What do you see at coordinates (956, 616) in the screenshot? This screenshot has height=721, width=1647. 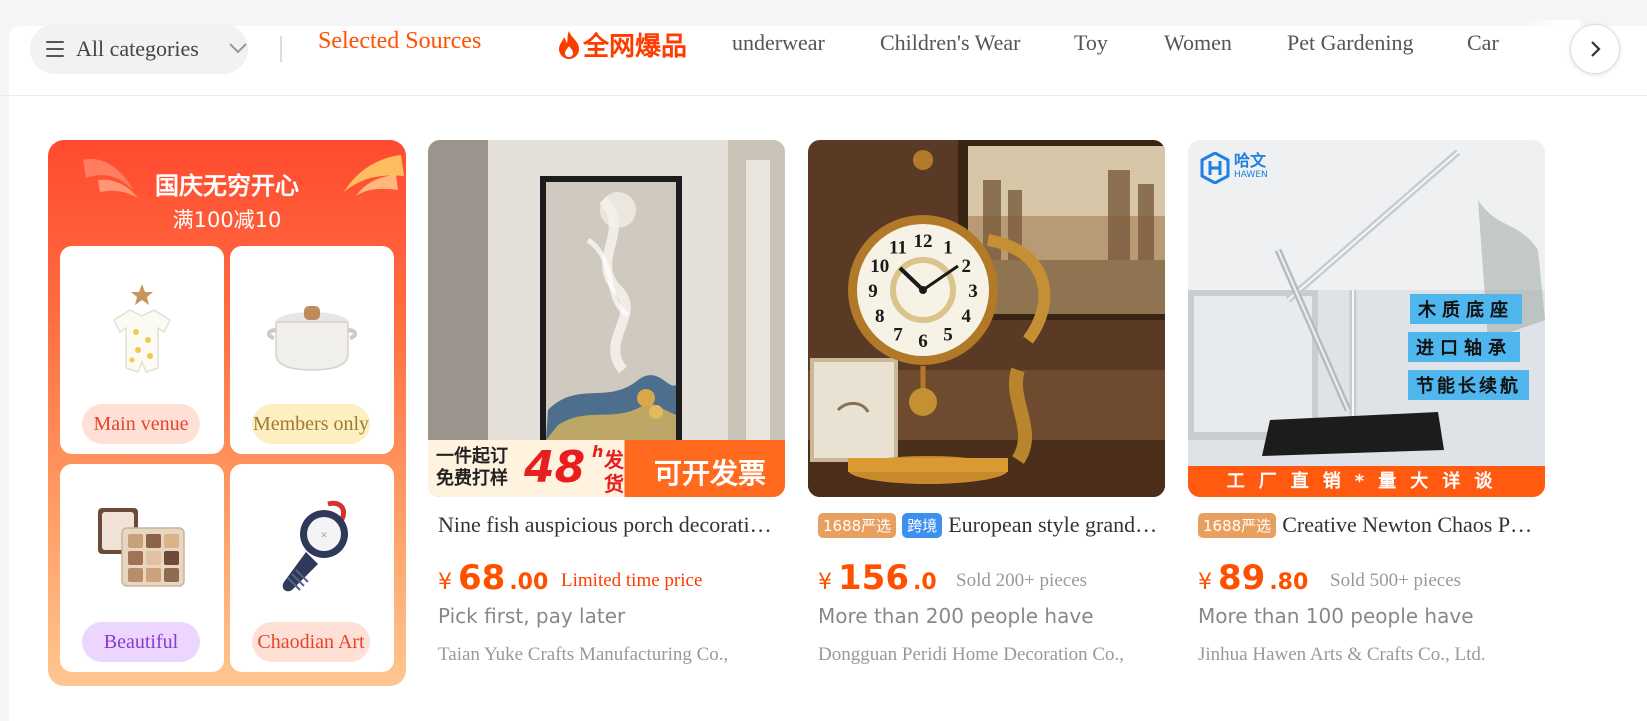 I see `product-info: More than 200 people have` at bounding box center [956, 616].